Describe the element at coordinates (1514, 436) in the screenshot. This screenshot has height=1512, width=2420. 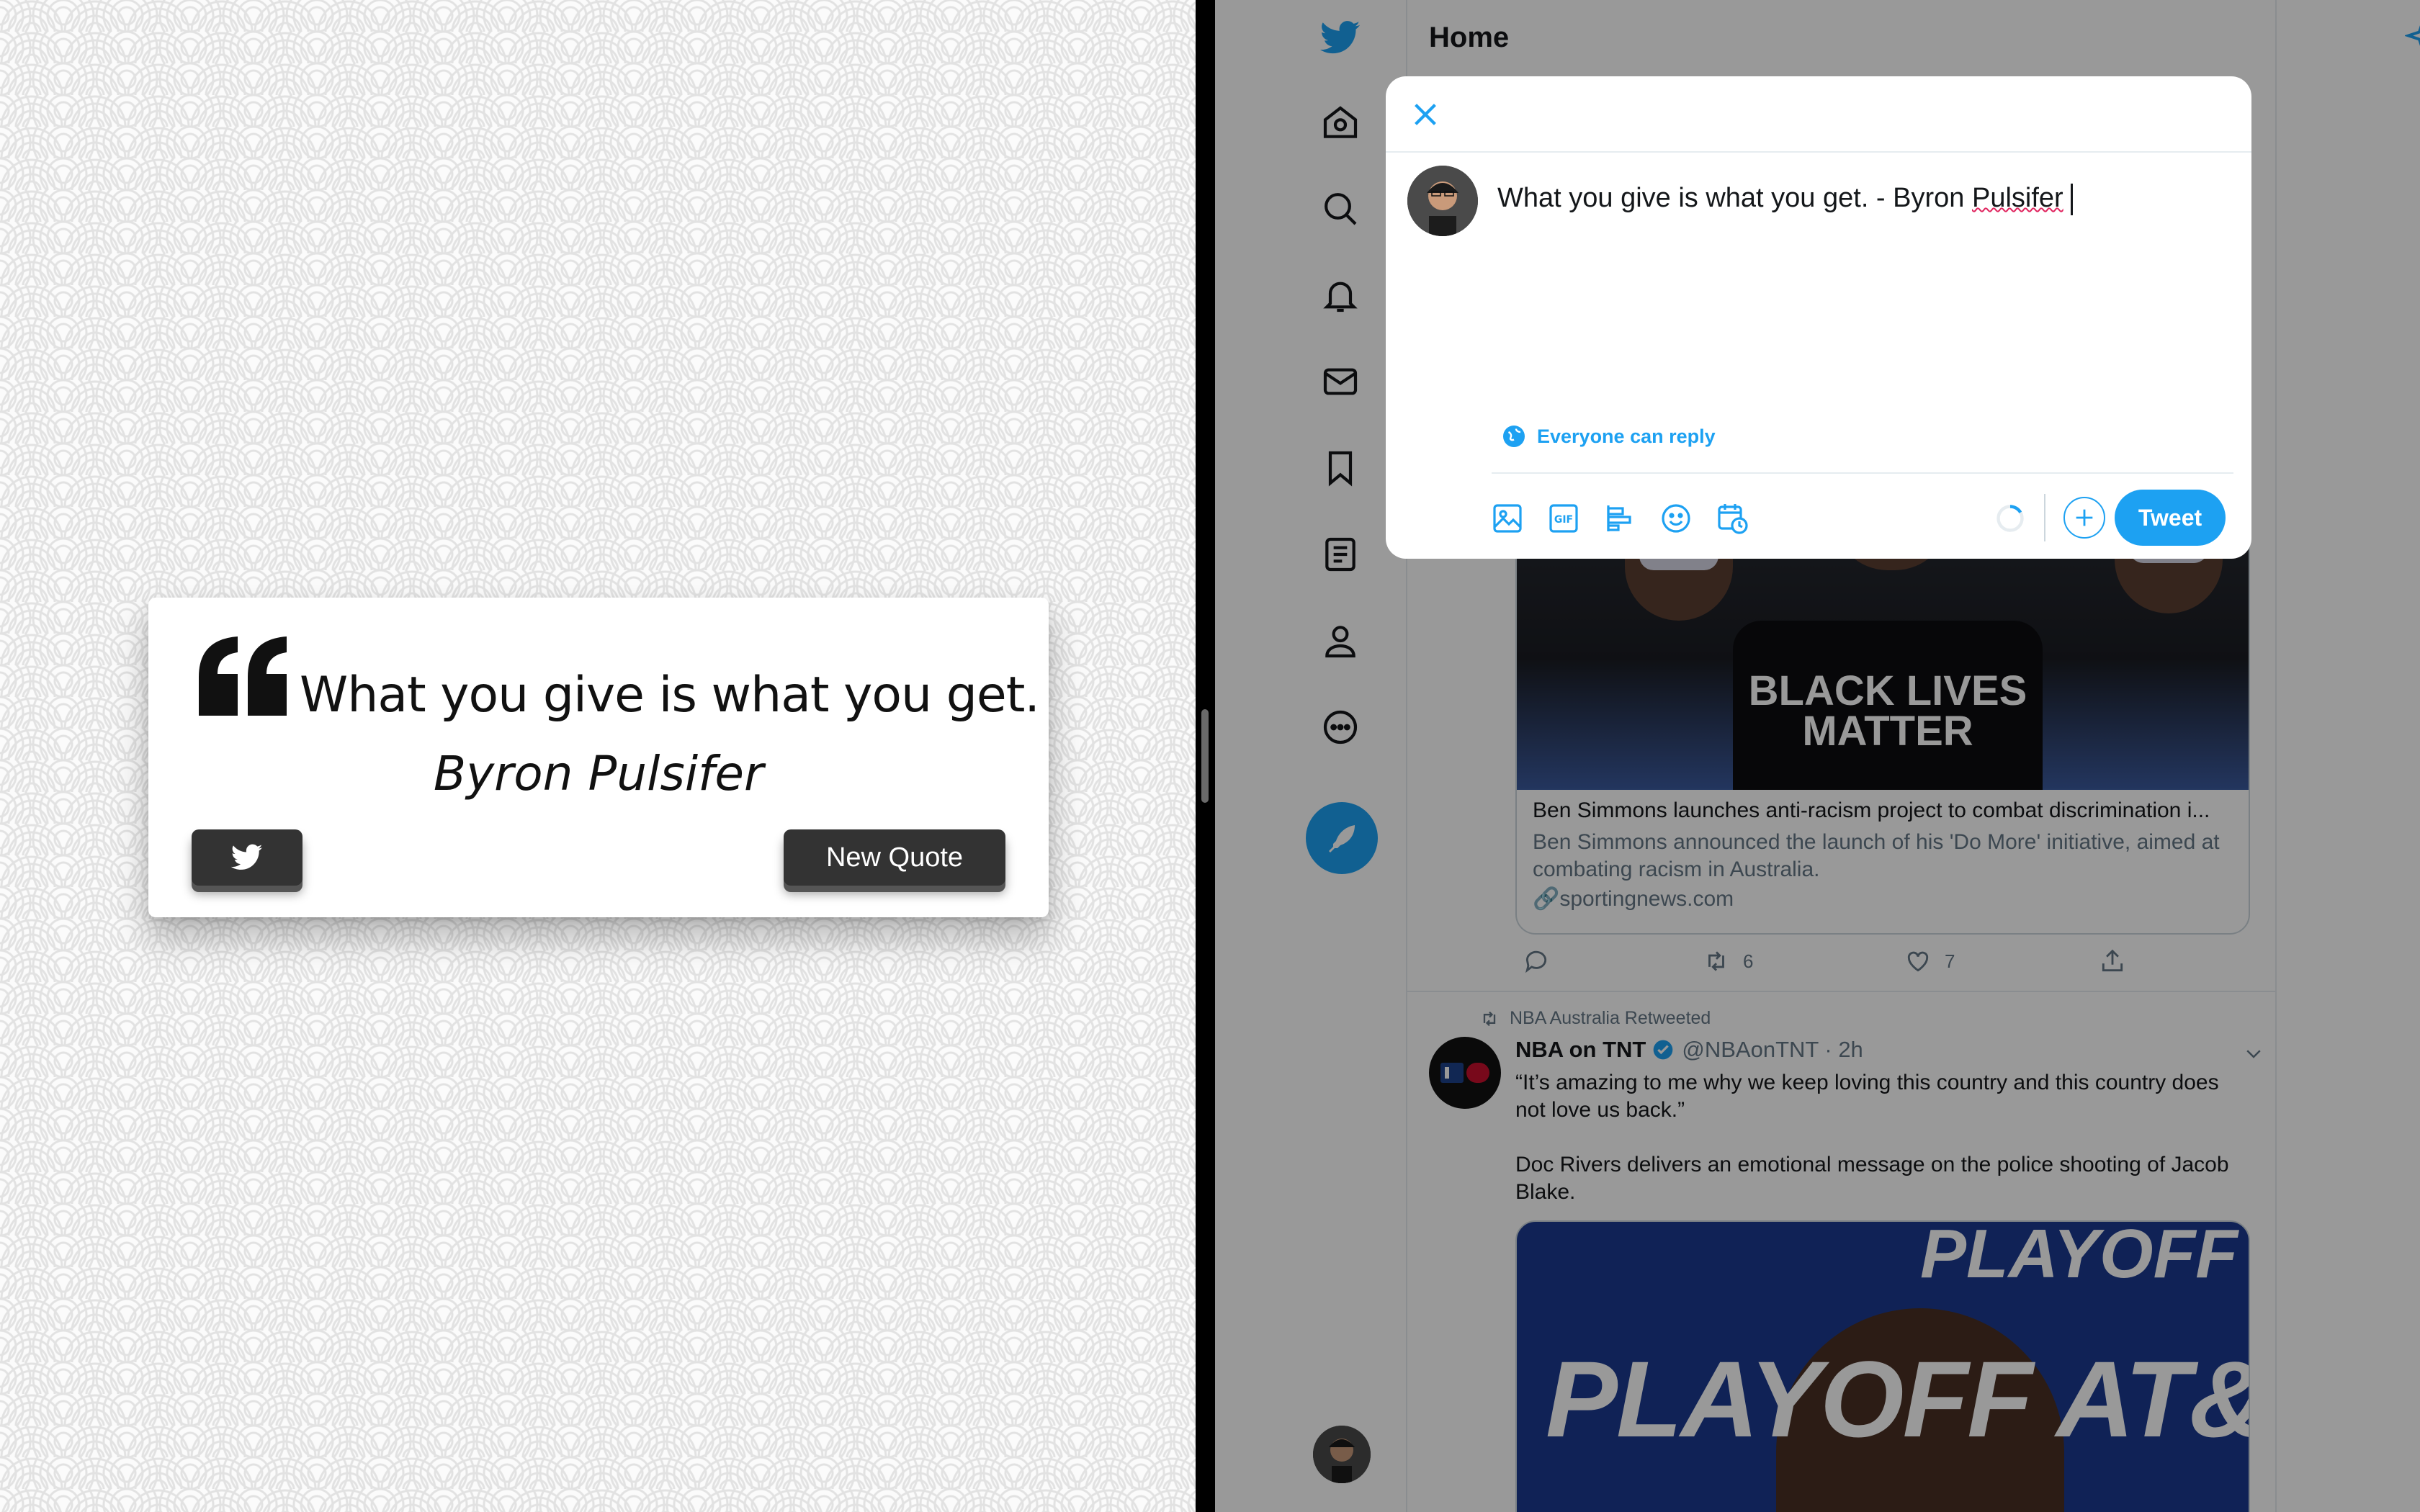
I see `globe-icon` at that location.